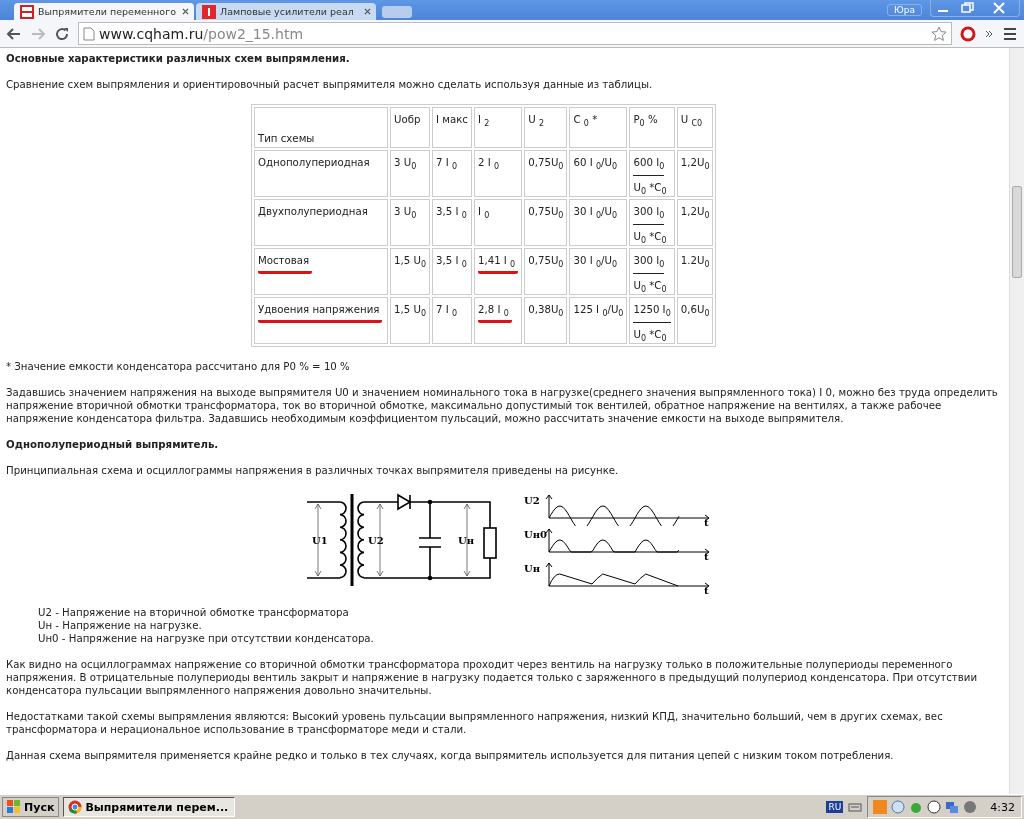  What do you see at coordinates (1010, 33) in the screenshot?
I see `menu-icon` at bounding box center [1010, 33].